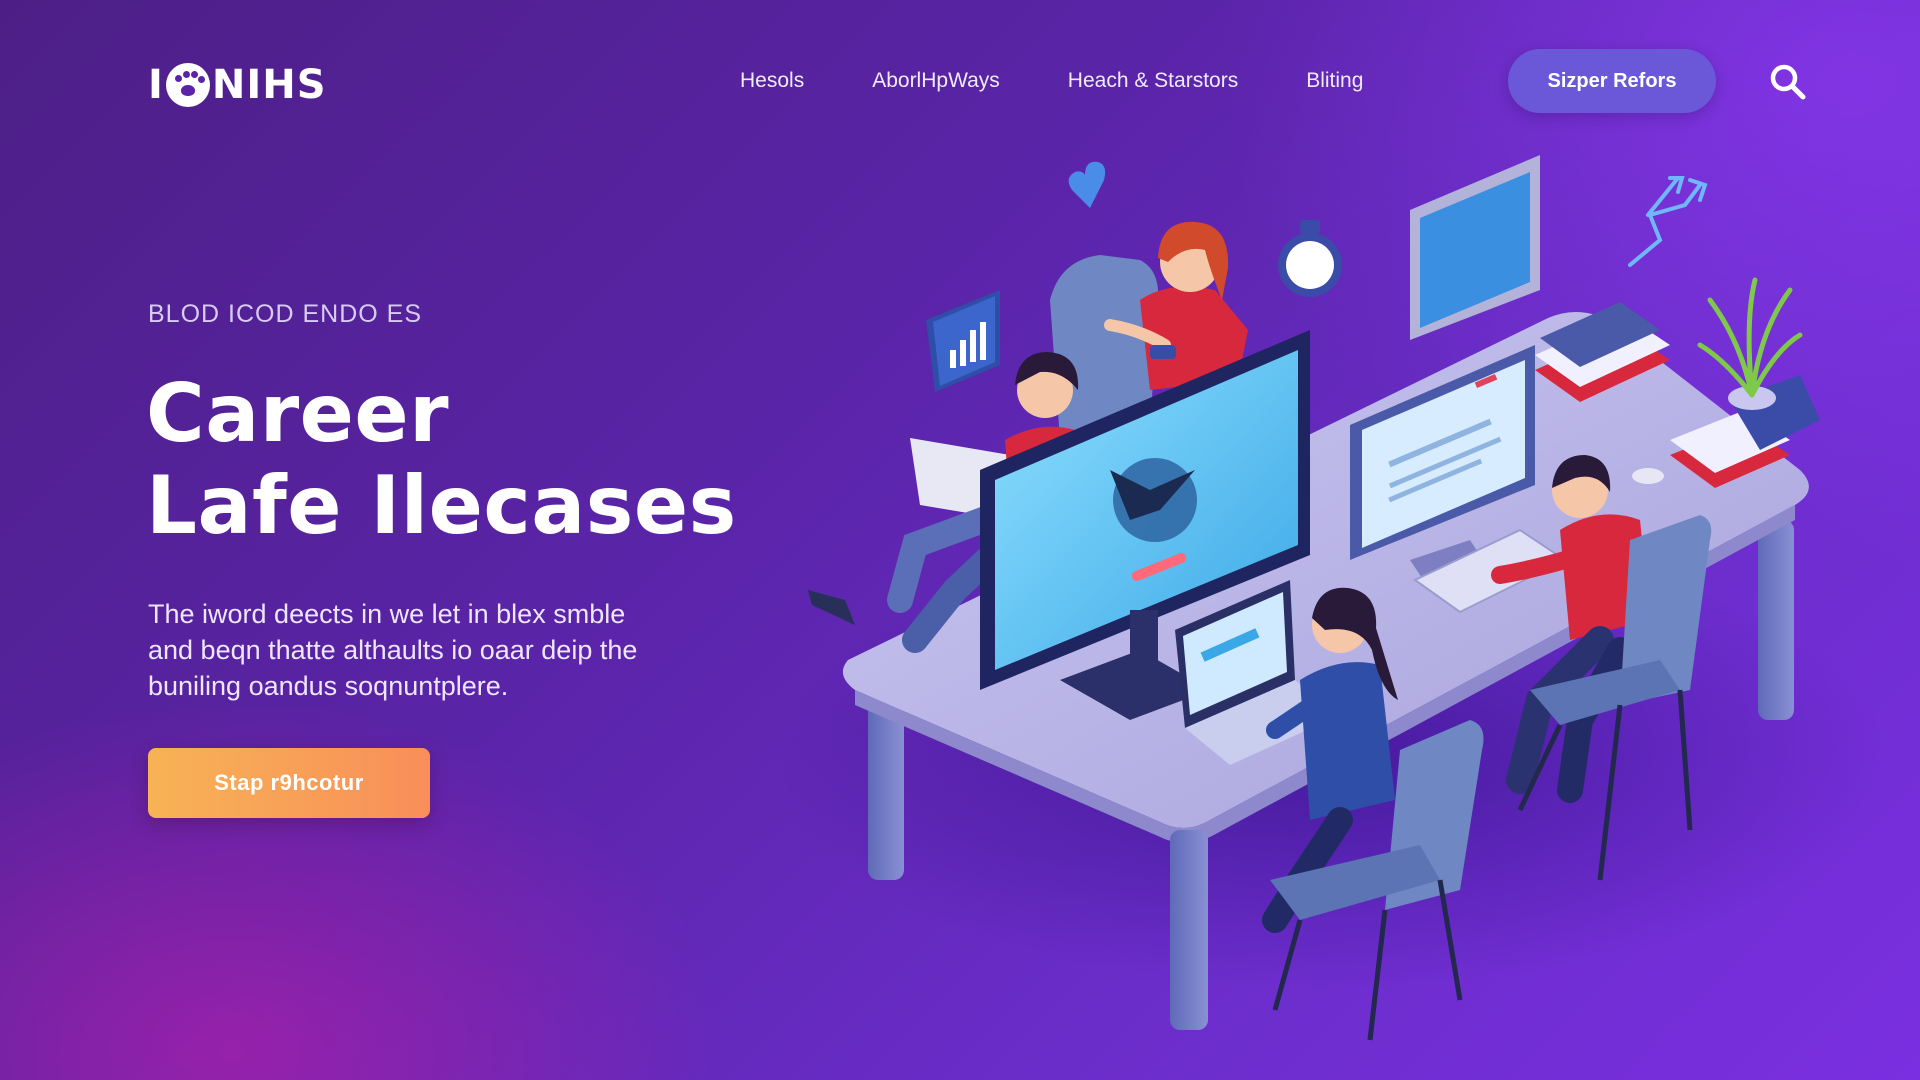 Image resolution: width=1920 pixels, height=1080 pixels. I want to click on nav-link-heach-starstors: Heach & Starstors, so click(1153, 81).